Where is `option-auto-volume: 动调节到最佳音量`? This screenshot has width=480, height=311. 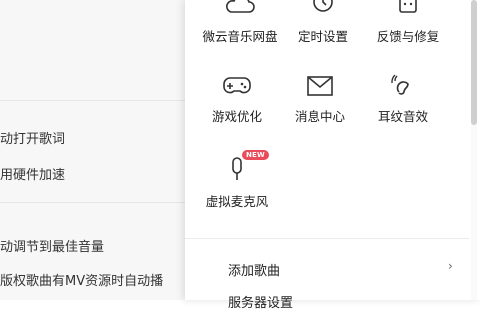
option-auto-volume: 动调节到最佳音量 is located at coordinates (52, 245).